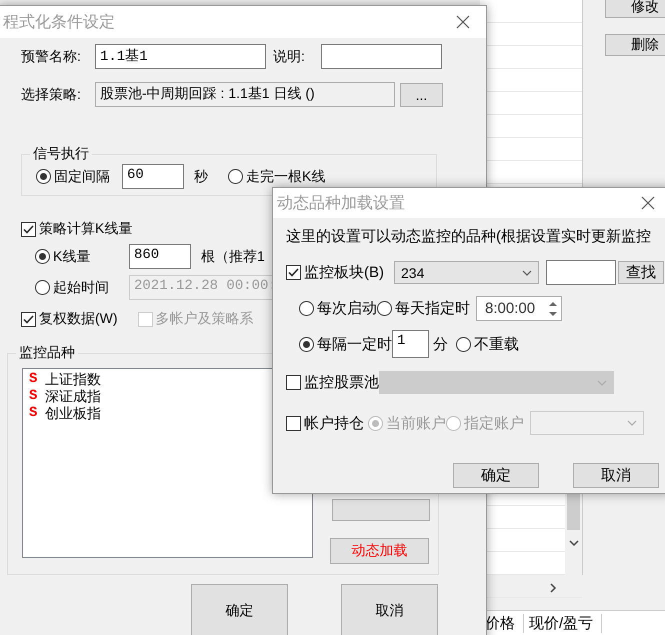 This screenshot has width=665, height=635. What do you see at coordinates (73, 396) in the screenshot?
I see `symbol-name: 深证成指` at bounding box center [73, 396].